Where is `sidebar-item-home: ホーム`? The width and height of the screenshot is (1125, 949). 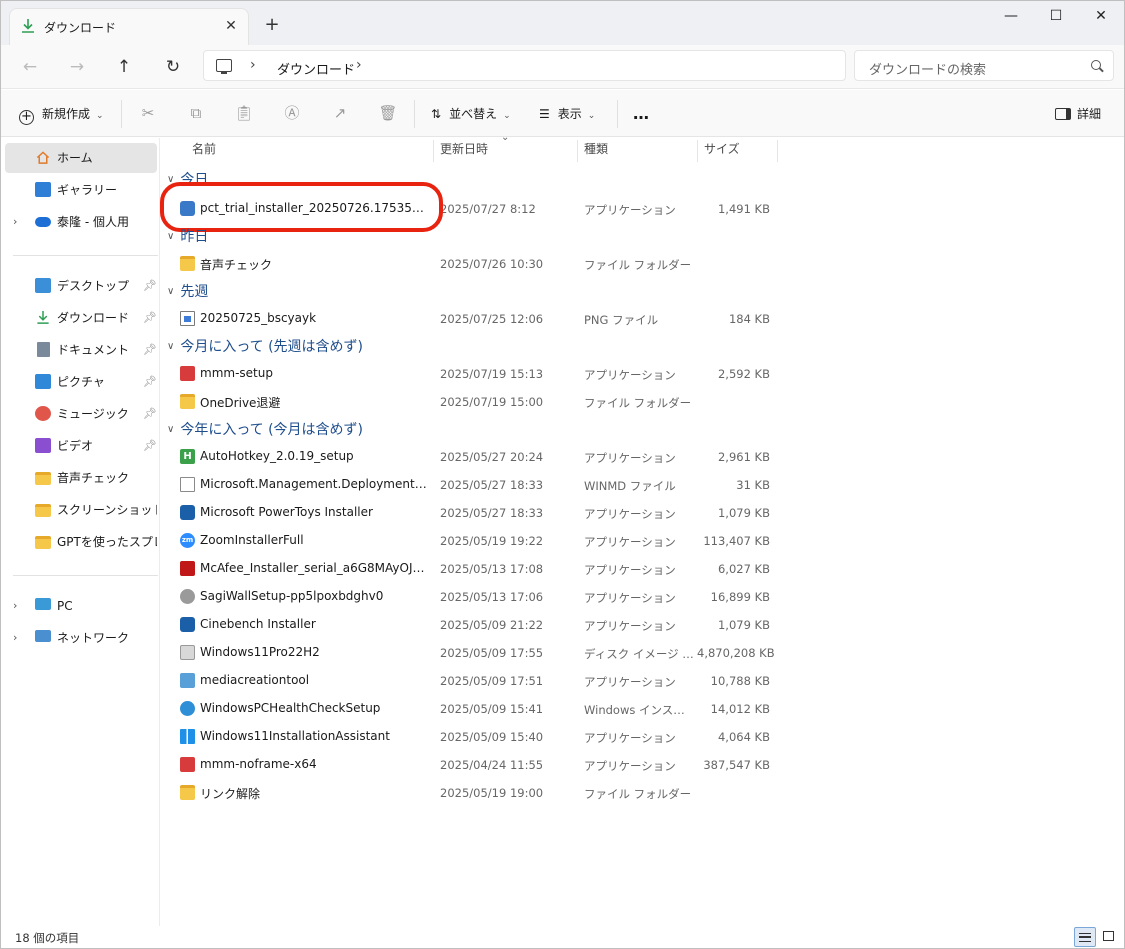 sidebar-item-home: ホーム is located at coordinates (81, 158).